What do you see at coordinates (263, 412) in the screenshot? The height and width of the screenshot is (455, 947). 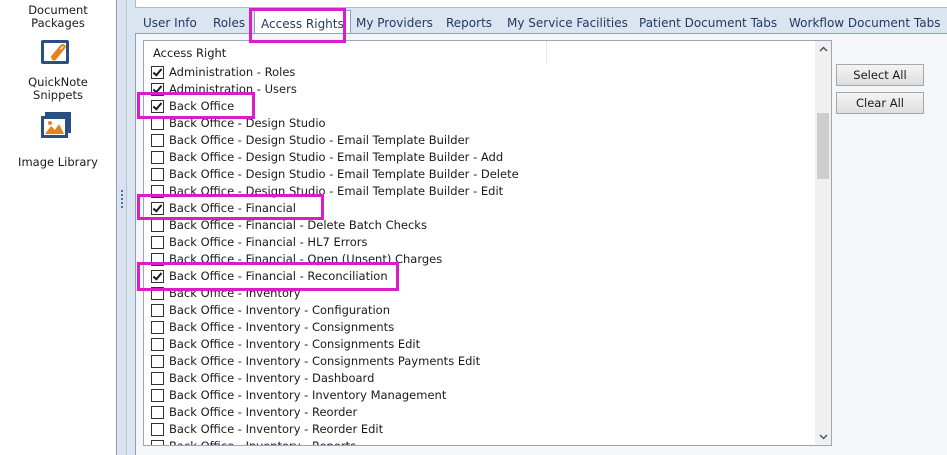 I see `access-right-label: Back Office - Inventory - Reorder` at bounding box center [263, 412].